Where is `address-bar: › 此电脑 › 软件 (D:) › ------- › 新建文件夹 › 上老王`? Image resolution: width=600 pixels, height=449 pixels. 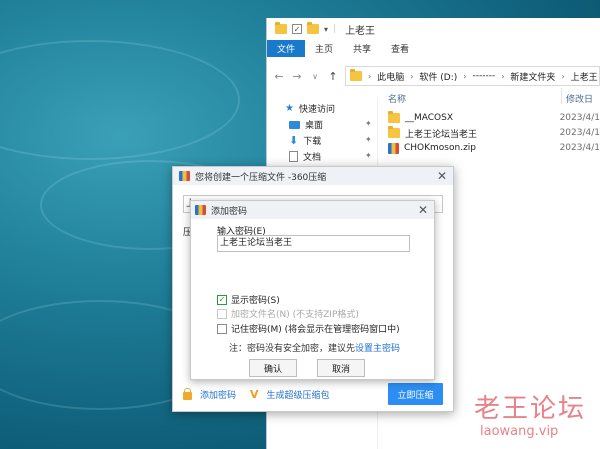 address-bar: › 此电脑 › 软件 (D:) › ------- › 新建文件夹 › 上老王 is located at coordinates (472, 76).